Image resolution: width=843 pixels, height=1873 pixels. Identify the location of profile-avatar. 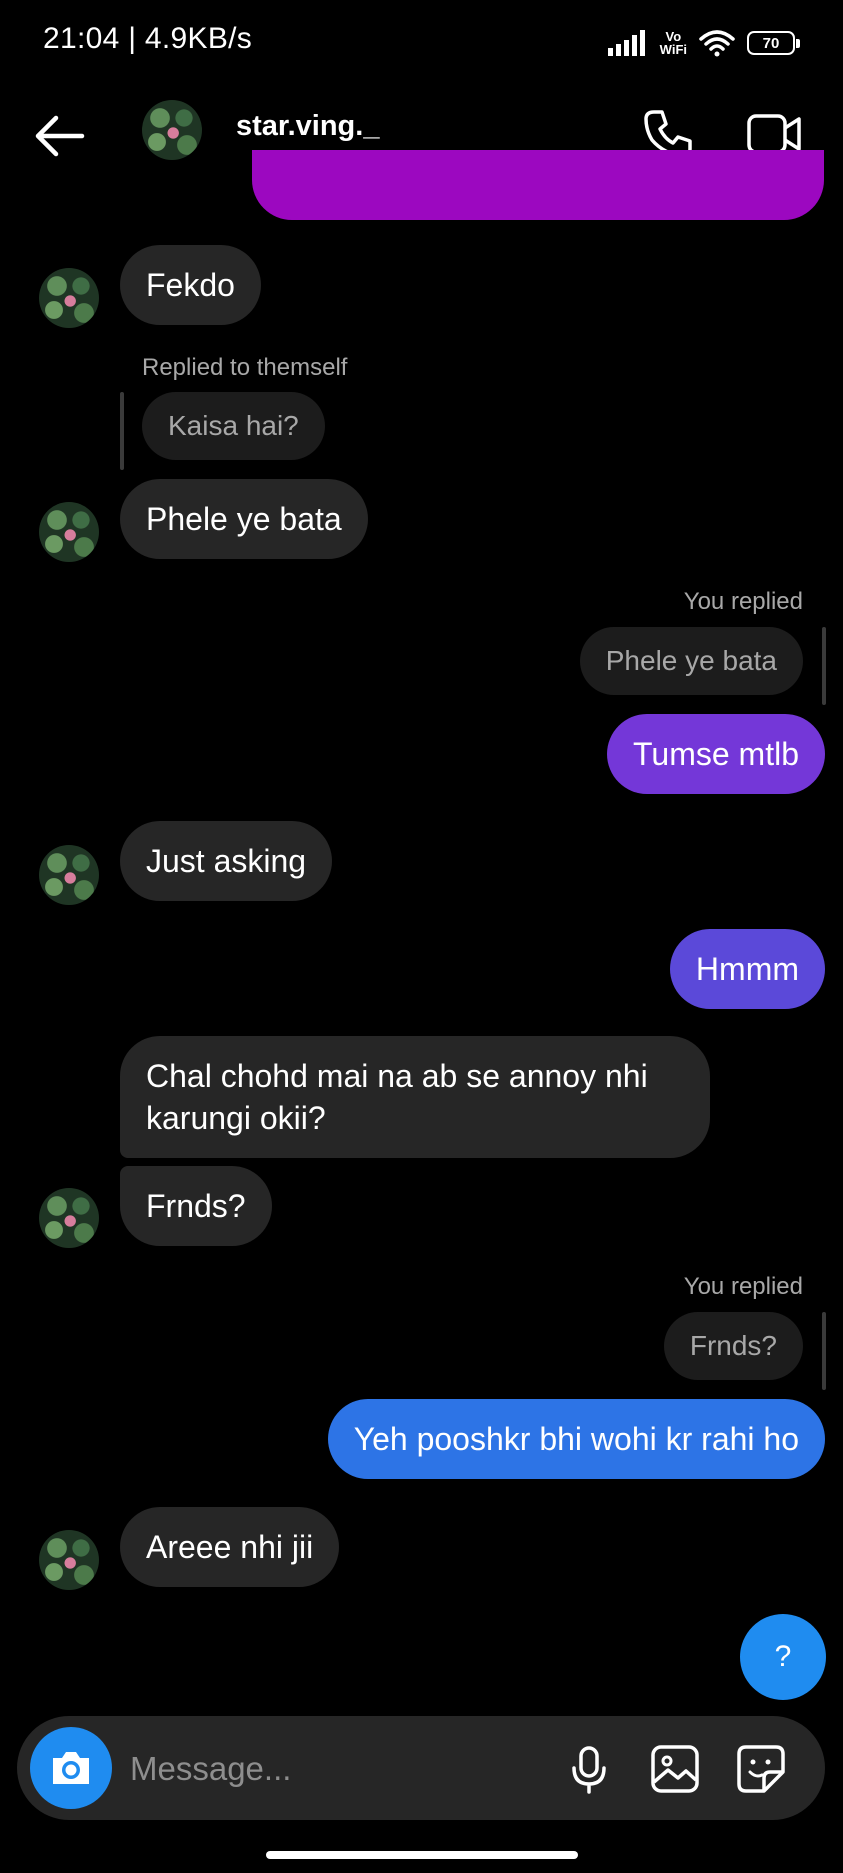
(172, 130).